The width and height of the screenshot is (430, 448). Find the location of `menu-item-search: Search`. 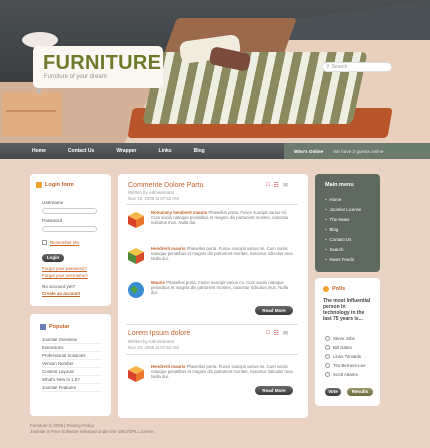

menu-item-search: Search is located at coordinates (352, 249).